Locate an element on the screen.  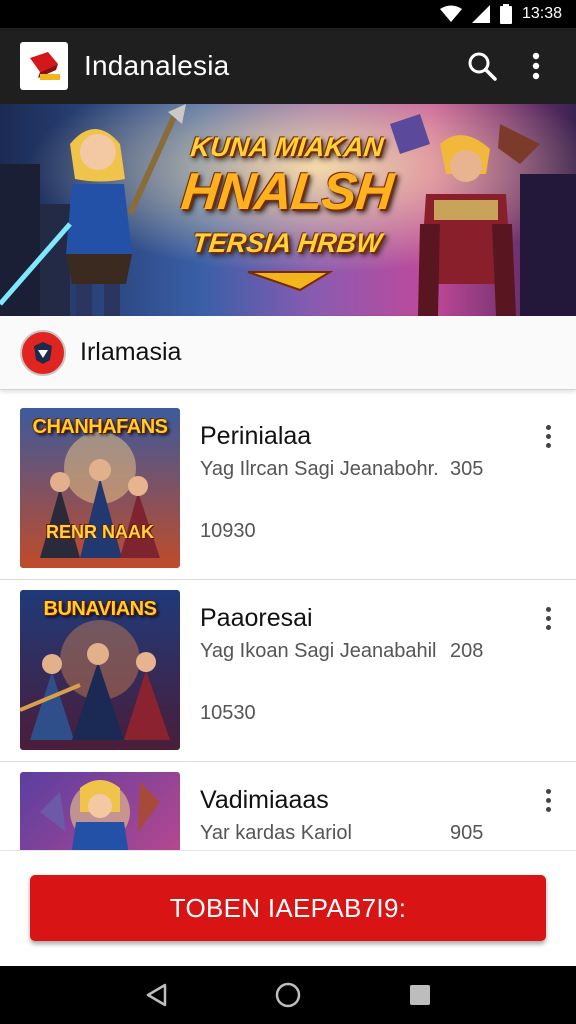
section-title: Irlamasia is located at coordinates (131, 352).